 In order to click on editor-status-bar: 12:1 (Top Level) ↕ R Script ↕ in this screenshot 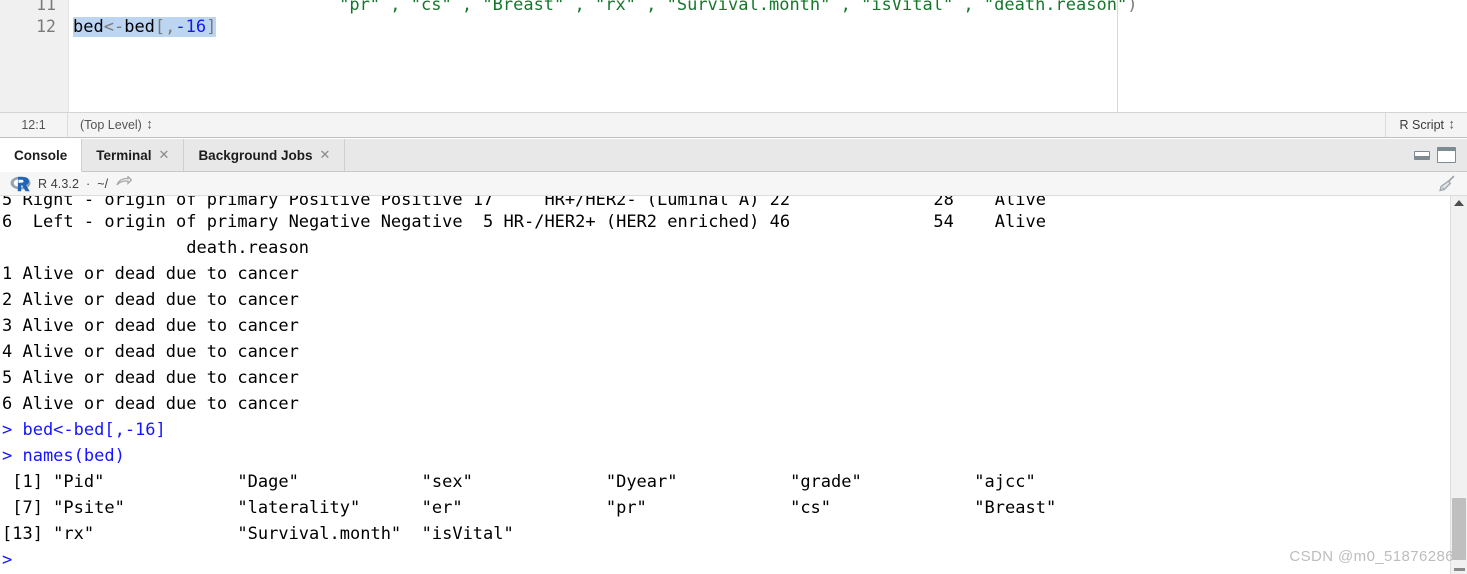, I will do `click(733, 125)`.